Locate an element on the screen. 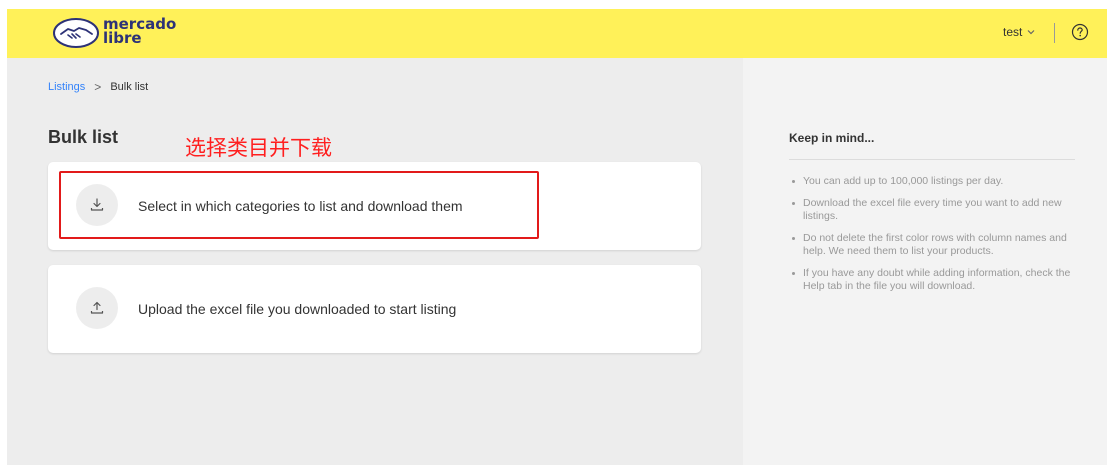 This screenshot has width=1110, height=465. upload-icon is located at coordinates (97, 307).